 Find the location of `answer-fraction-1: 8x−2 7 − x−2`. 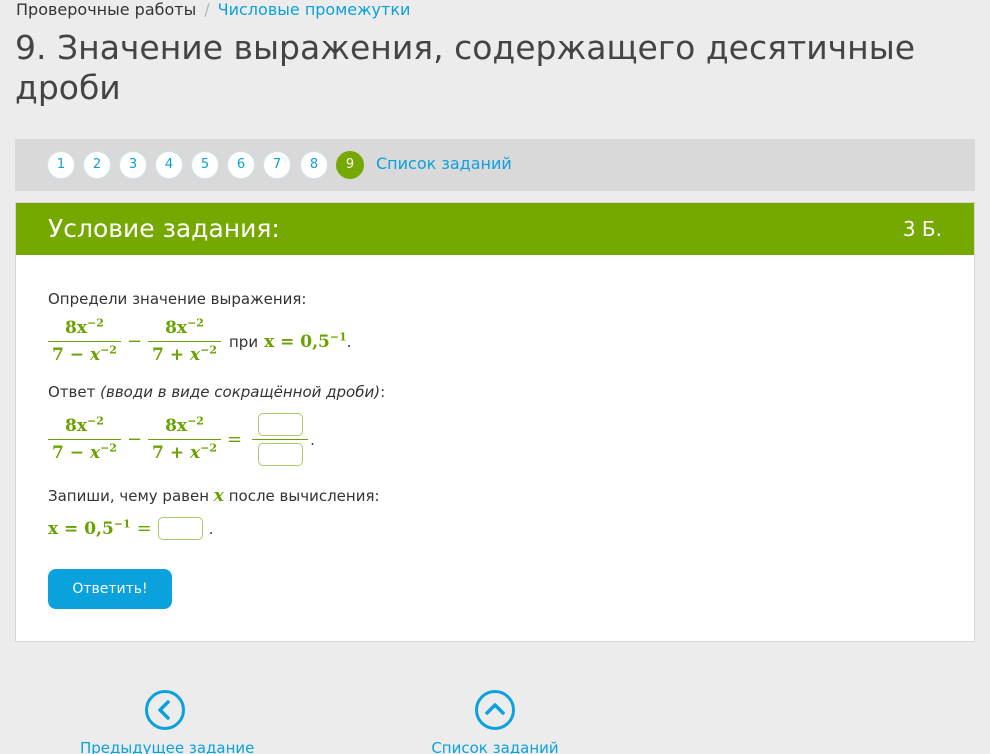

answer-fraction-1: 8x−2 7 − x−2 is located at coordinates (84, 439).